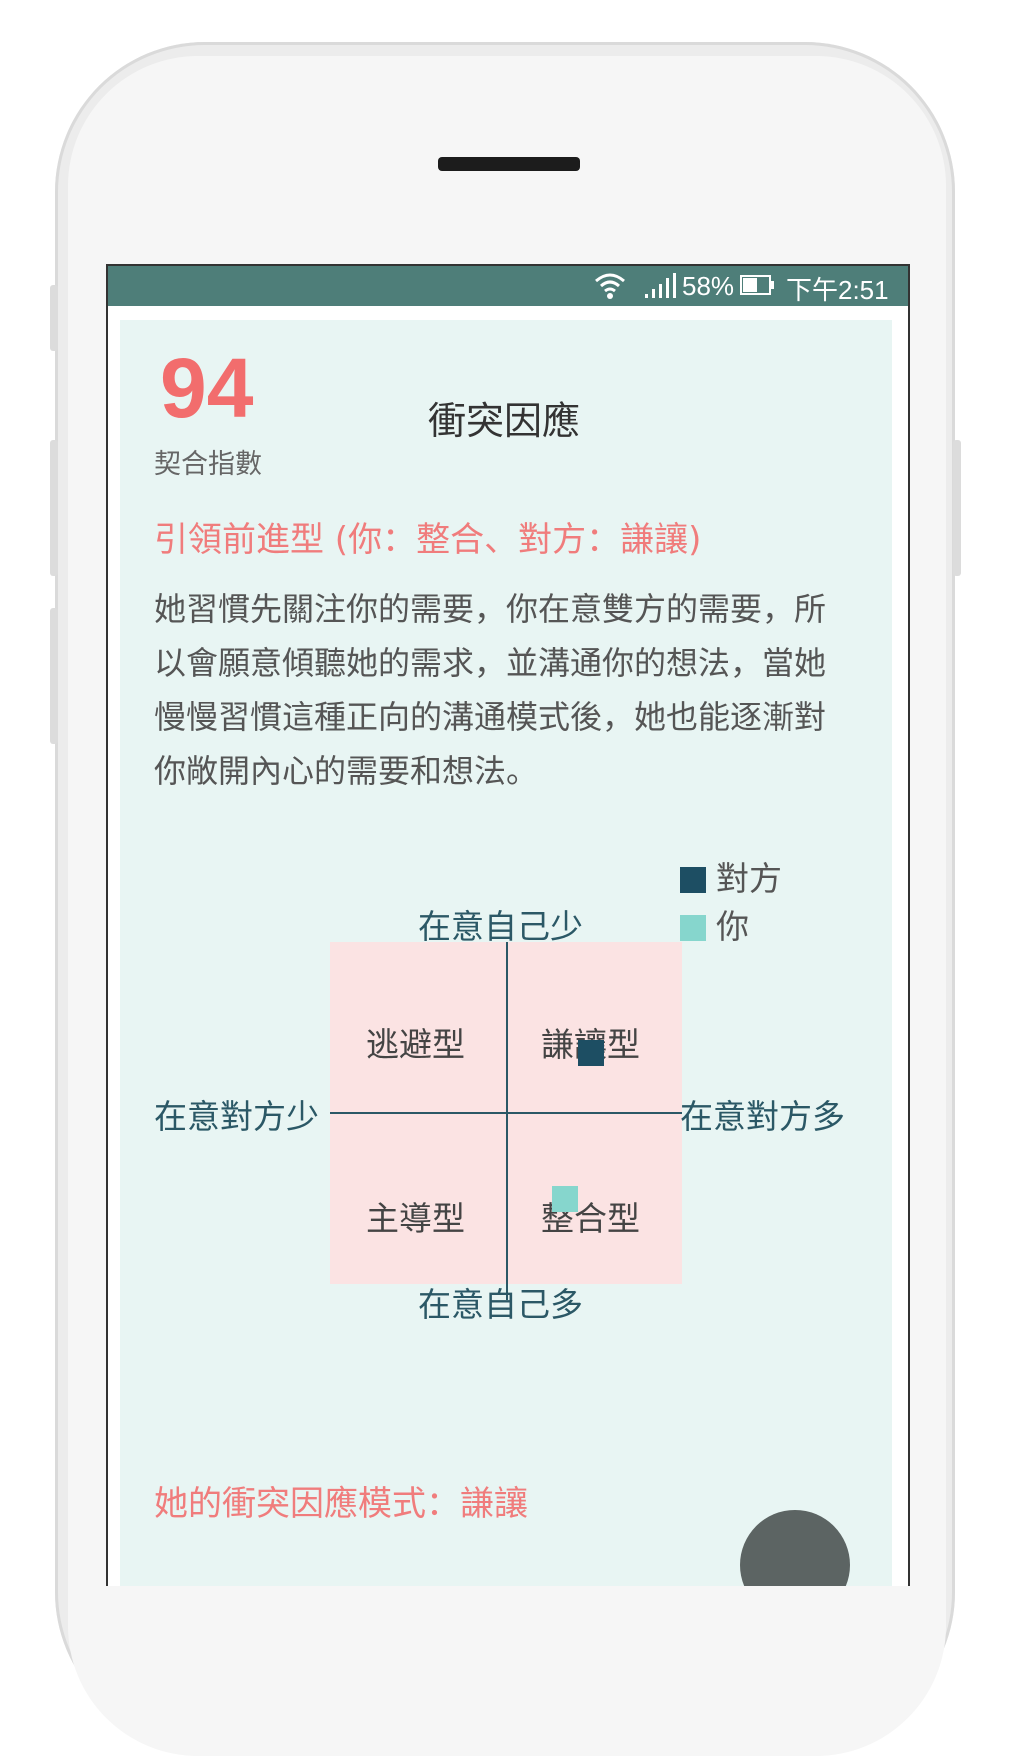  What do you see at coordinates (610, 286) in the screenshot?
I see `wifi-icon` at bounding box center [610, 286].